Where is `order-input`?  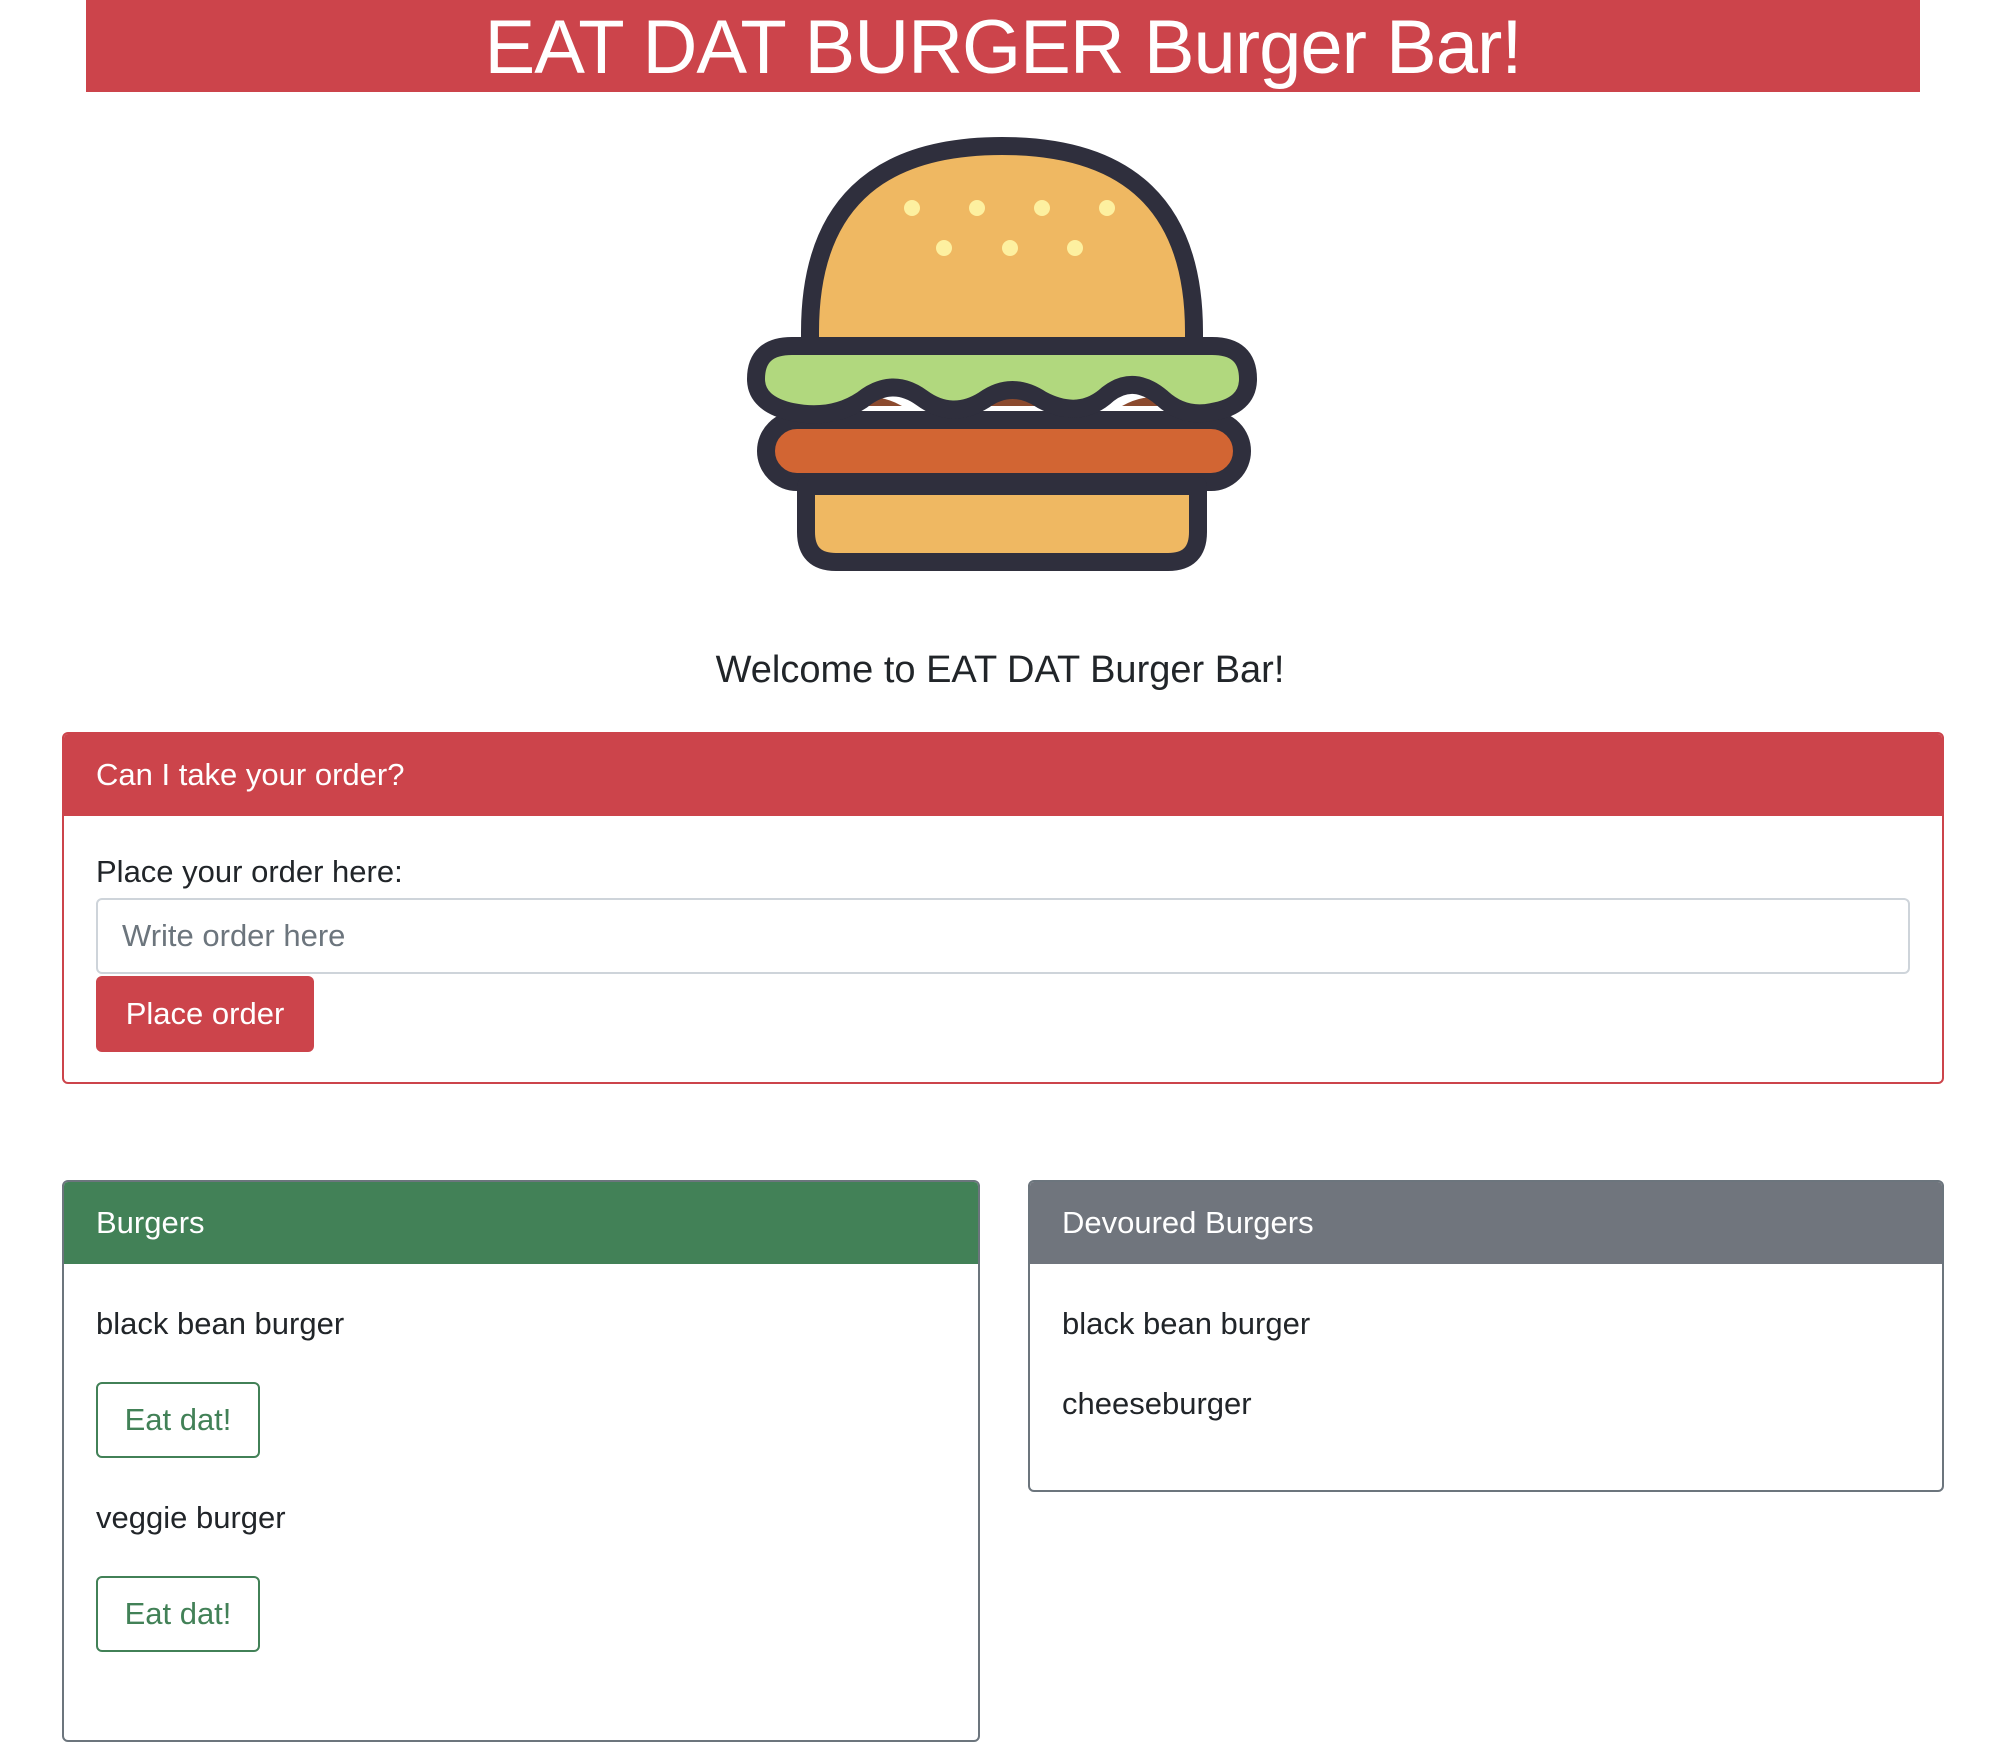 order-input is located at coordinates (1003, 936).